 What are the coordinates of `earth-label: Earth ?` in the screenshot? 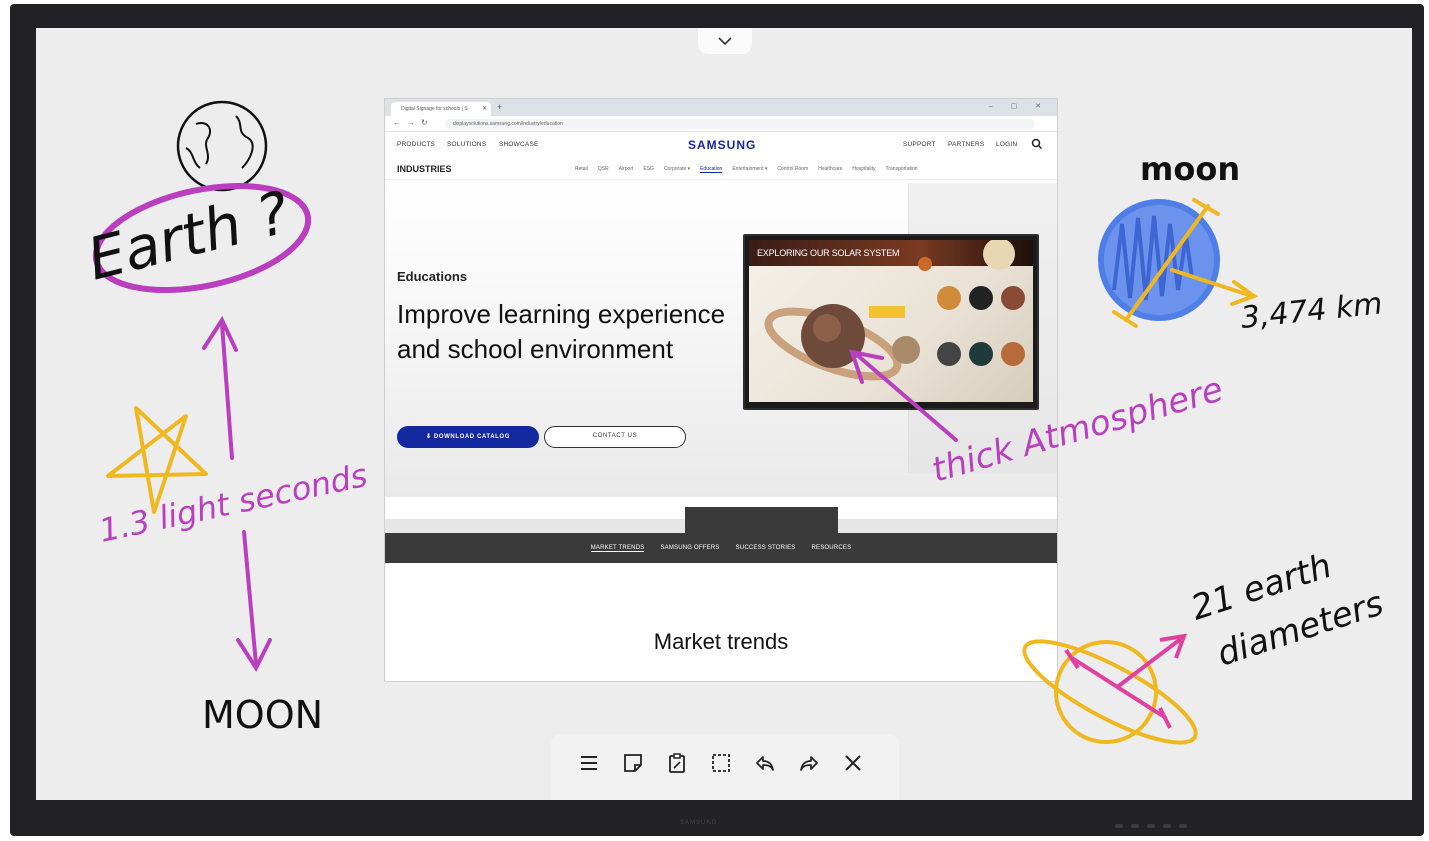 It's located at (188, 236).